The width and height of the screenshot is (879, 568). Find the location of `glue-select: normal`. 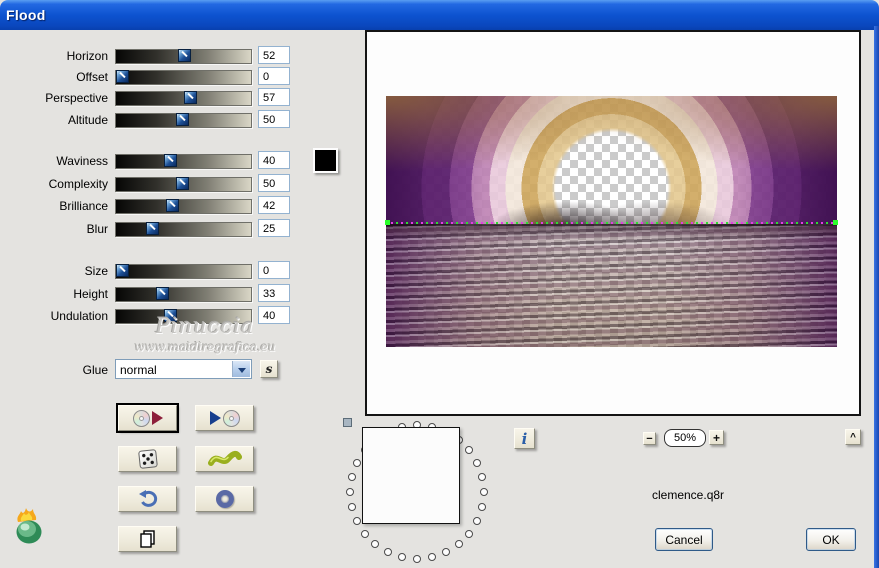

glue-select: normal is located at coordinates (183, 369).